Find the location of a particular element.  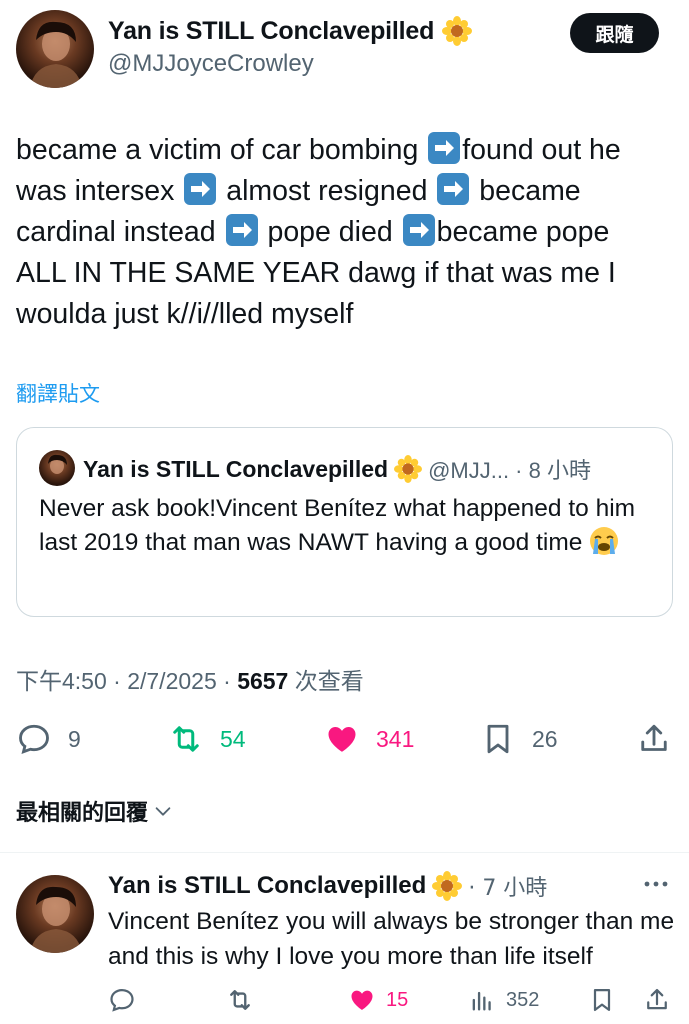

reply-share-button is located at coordinates (657, 1000).